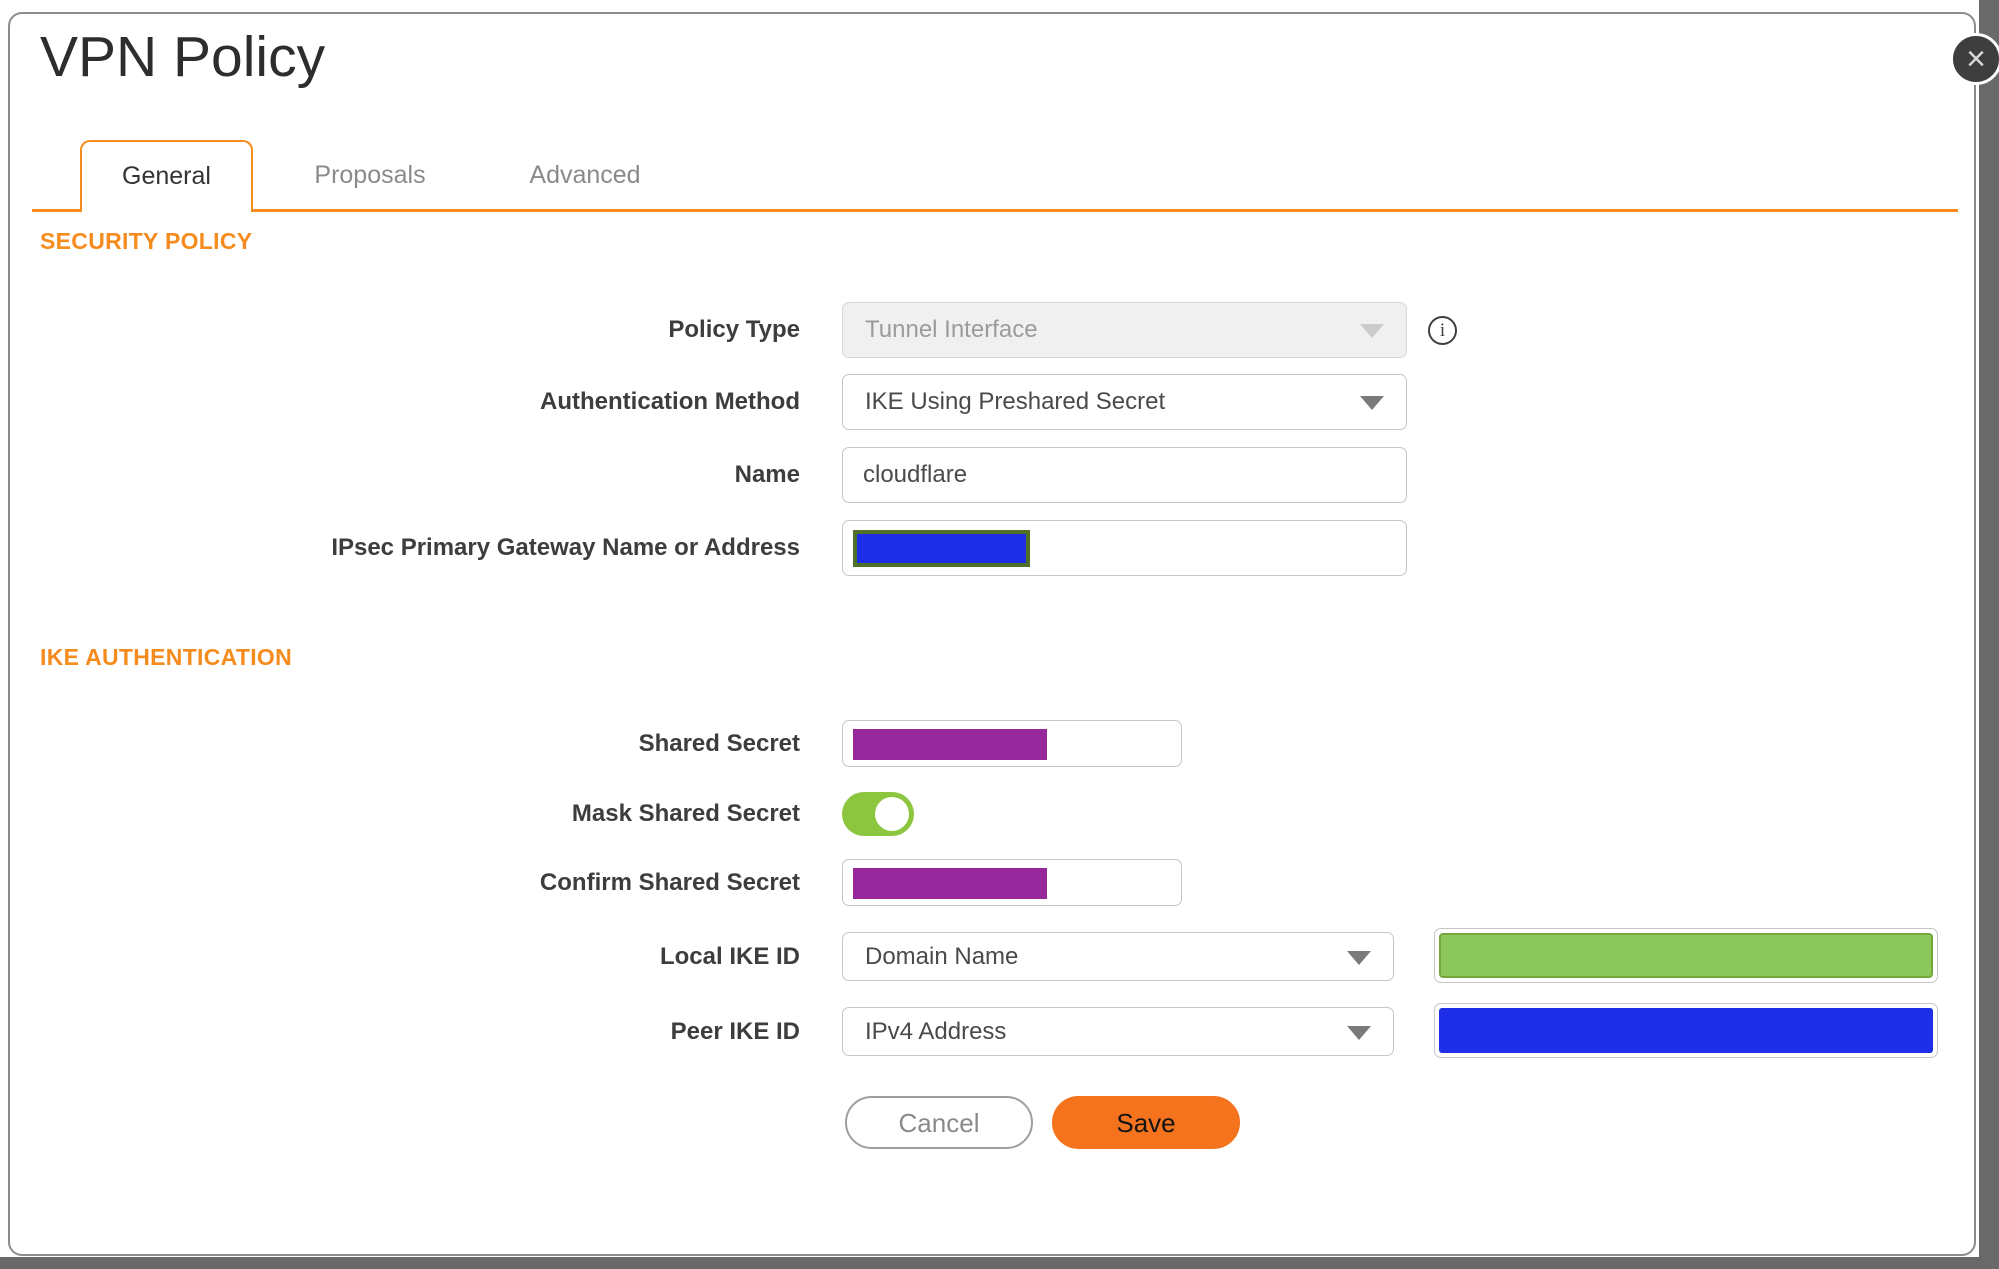  What do you see at coordinates (941, 548) in the screenshot?
I see `redacted-gateway-value` at bounding box center [941, 548].